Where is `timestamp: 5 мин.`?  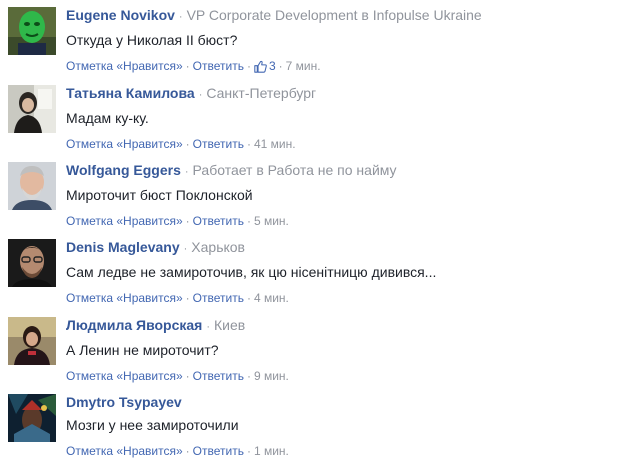
timestamp: 5 мин. is located at coordinates (271, 221).